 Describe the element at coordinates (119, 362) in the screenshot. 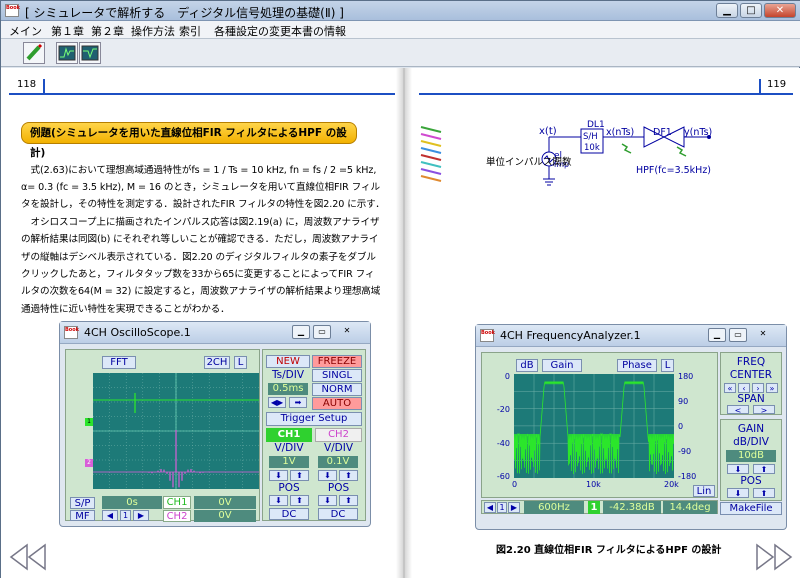

I see `fft-button: FFT` at that location.